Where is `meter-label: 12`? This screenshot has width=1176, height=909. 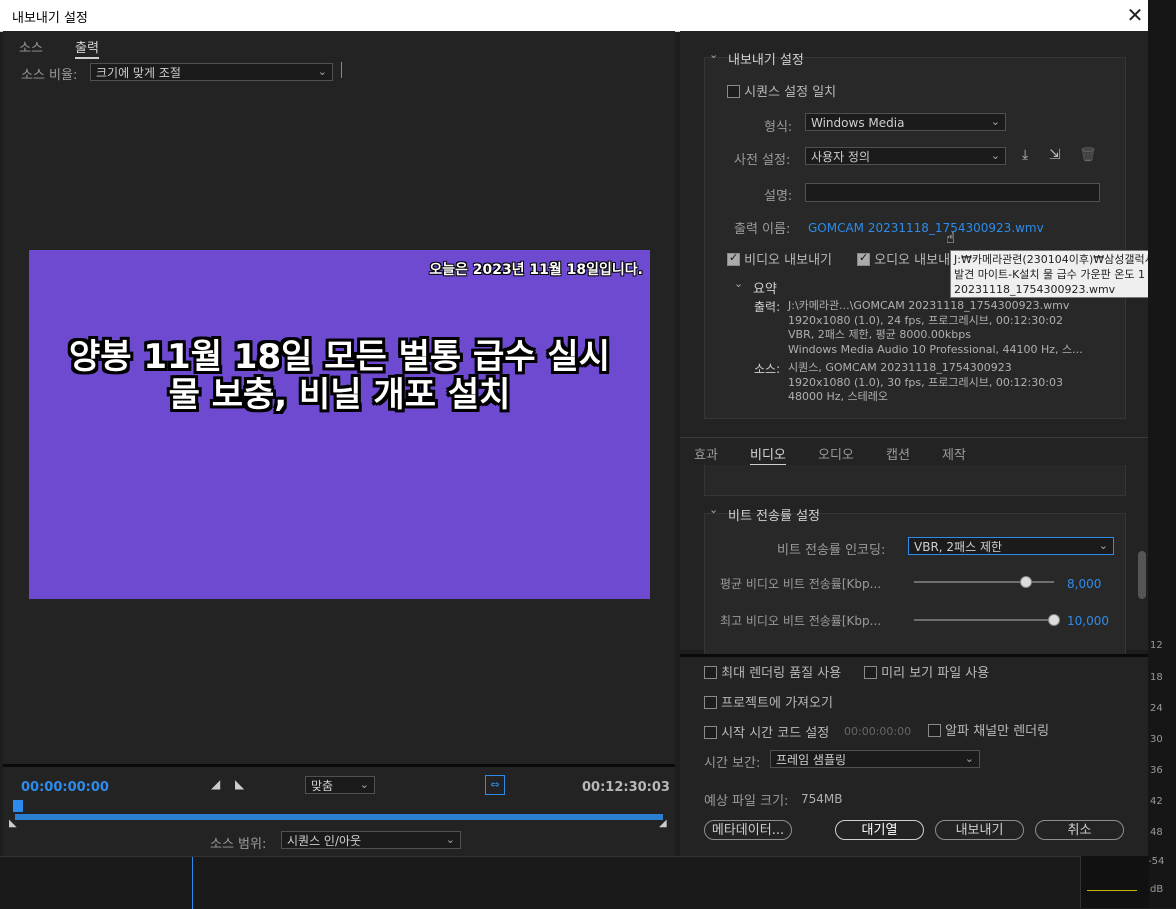
meter-label: 12 is located at coordinates (1156, 645).